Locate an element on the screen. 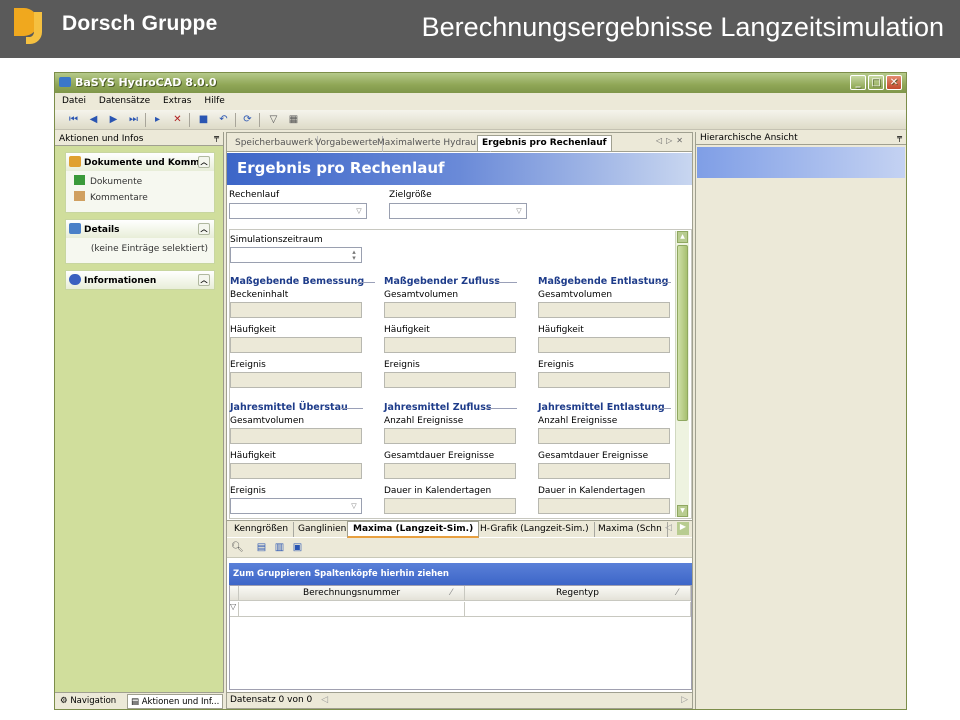  section-title: Maßgebende Bemessung is located at coordinates (297, 281).